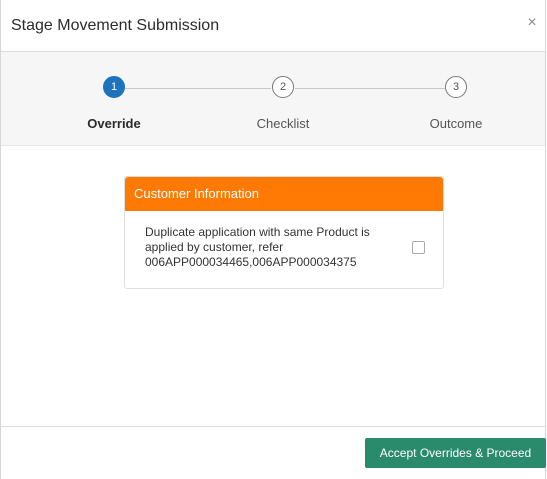  Describe the element at coordinates (418, 247) in the screenshot. I see `override-checkbox` at that location.